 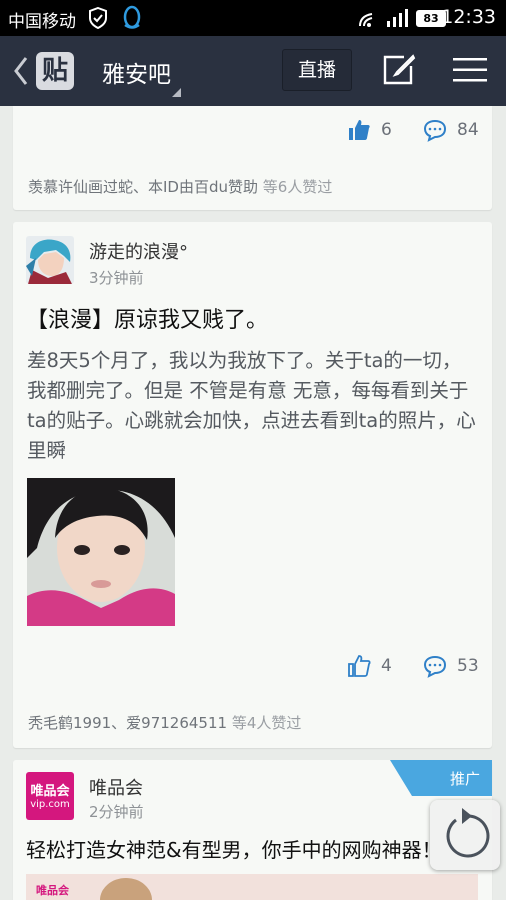 I want to click on likers-suffix: 等6人赞过, so click(x=297, y=187).